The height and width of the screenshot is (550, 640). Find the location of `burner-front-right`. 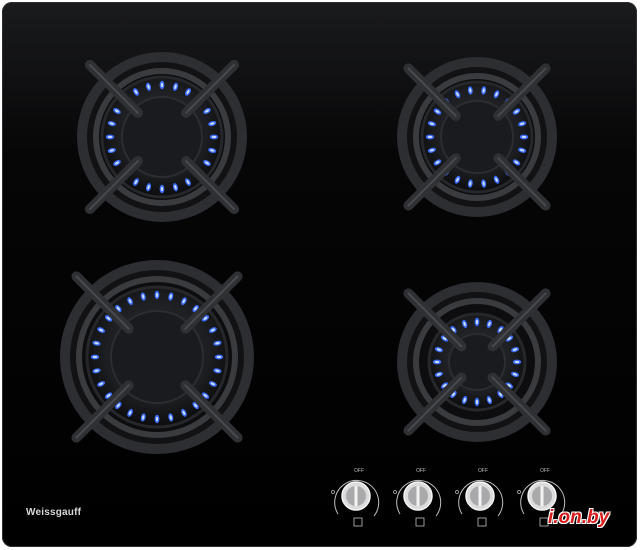

burner-front-right is located at coordinates (477, 362).